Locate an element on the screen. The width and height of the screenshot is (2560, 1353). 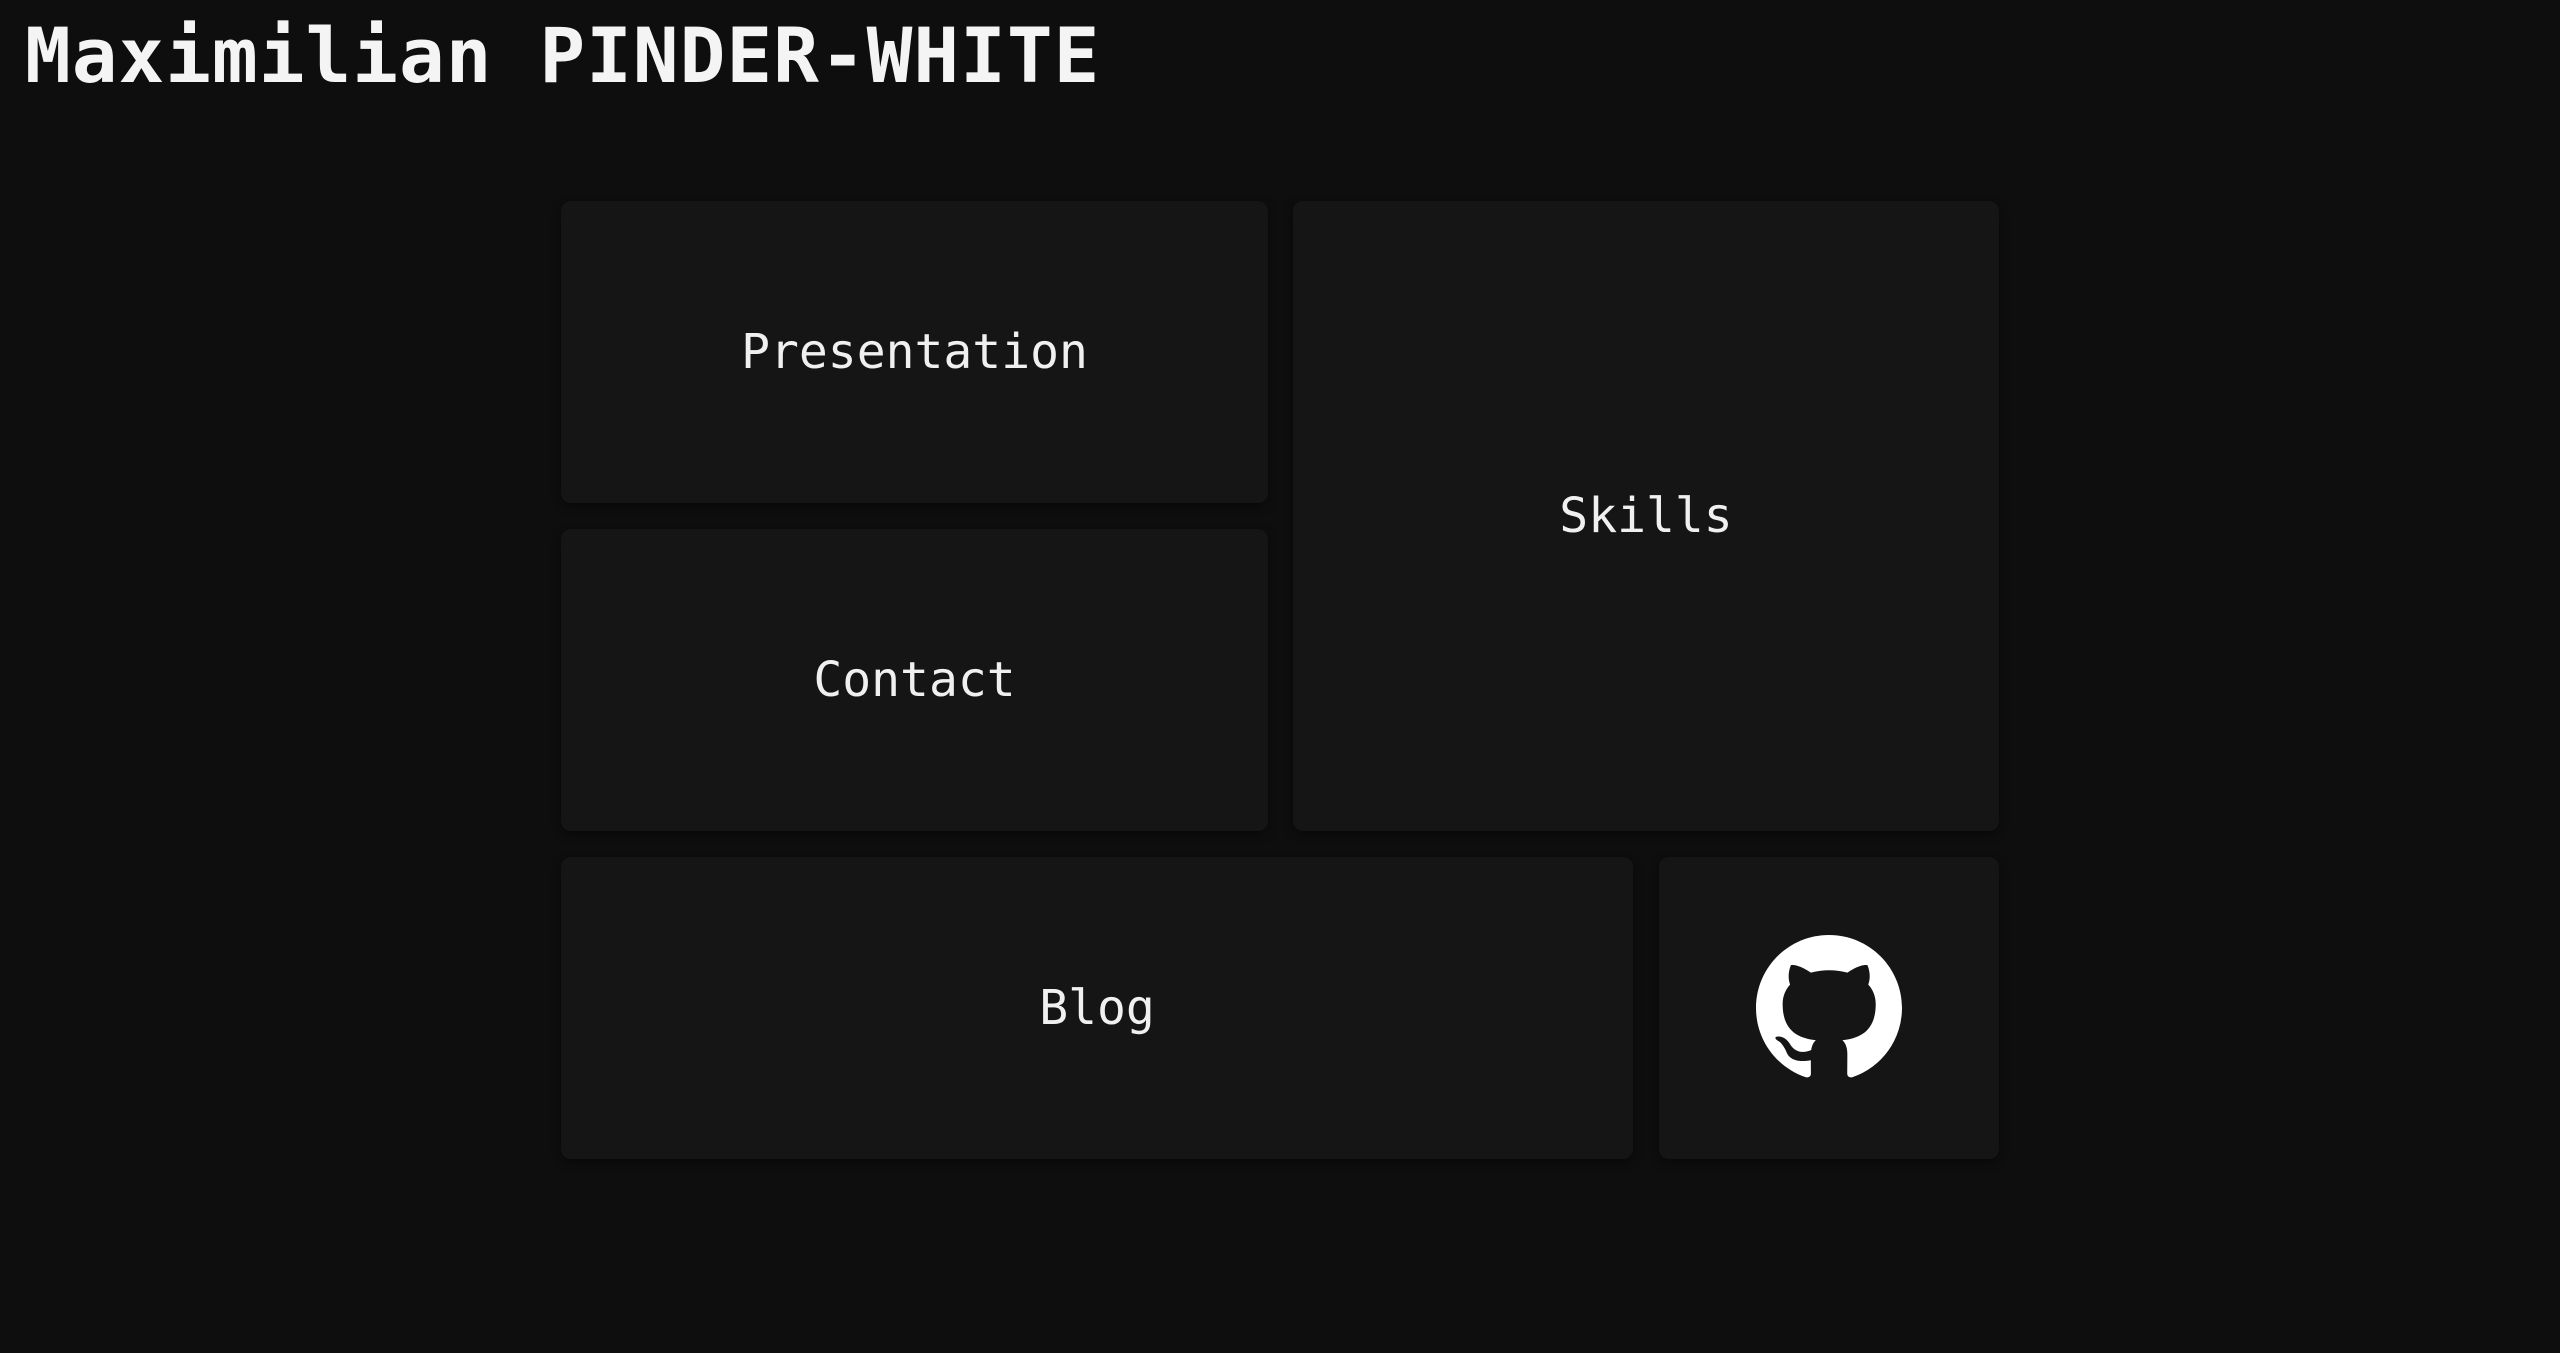
blog-tile: Blog is located at coordinates (1097, 1008).